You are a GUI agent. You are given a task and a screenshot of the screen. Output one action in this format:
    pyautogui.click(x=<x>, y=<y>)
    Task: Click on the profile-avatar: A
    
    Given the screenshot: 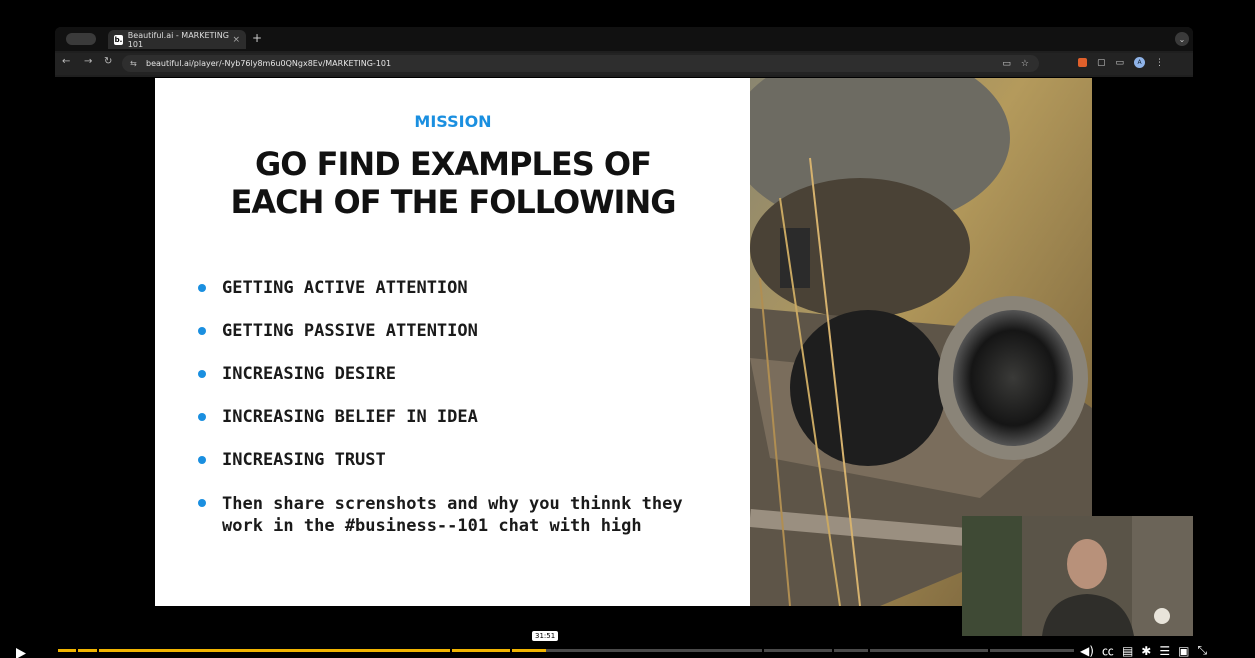 What is the action you would take?
    pyautogui.click(x=1140, y=62)
    